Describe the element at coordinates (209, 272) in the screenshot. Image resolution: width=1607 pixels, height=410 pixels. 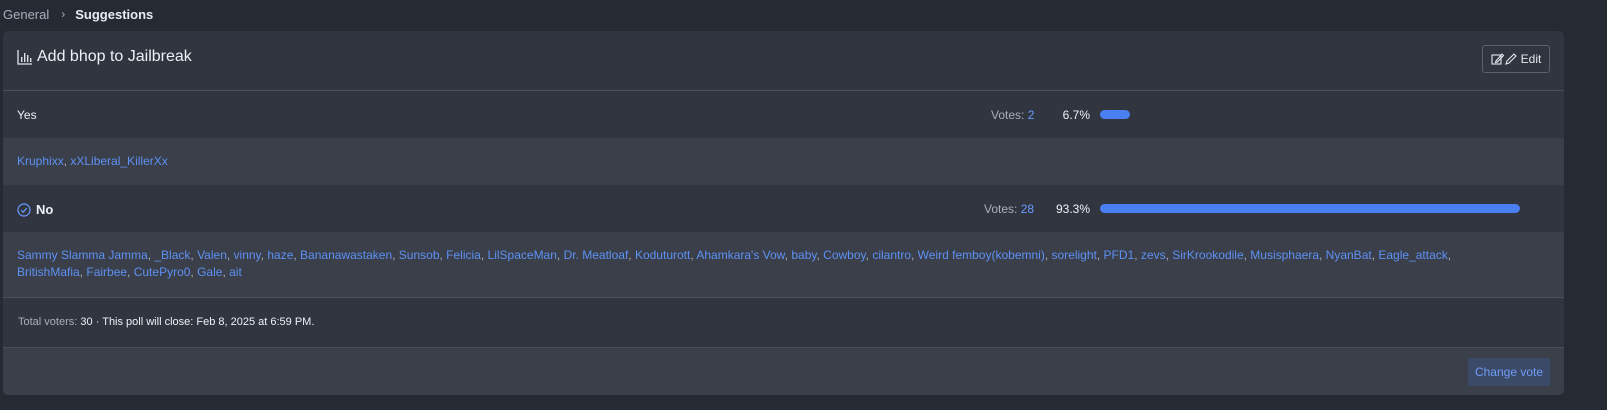
I see `voter-link: Gale` at that location.